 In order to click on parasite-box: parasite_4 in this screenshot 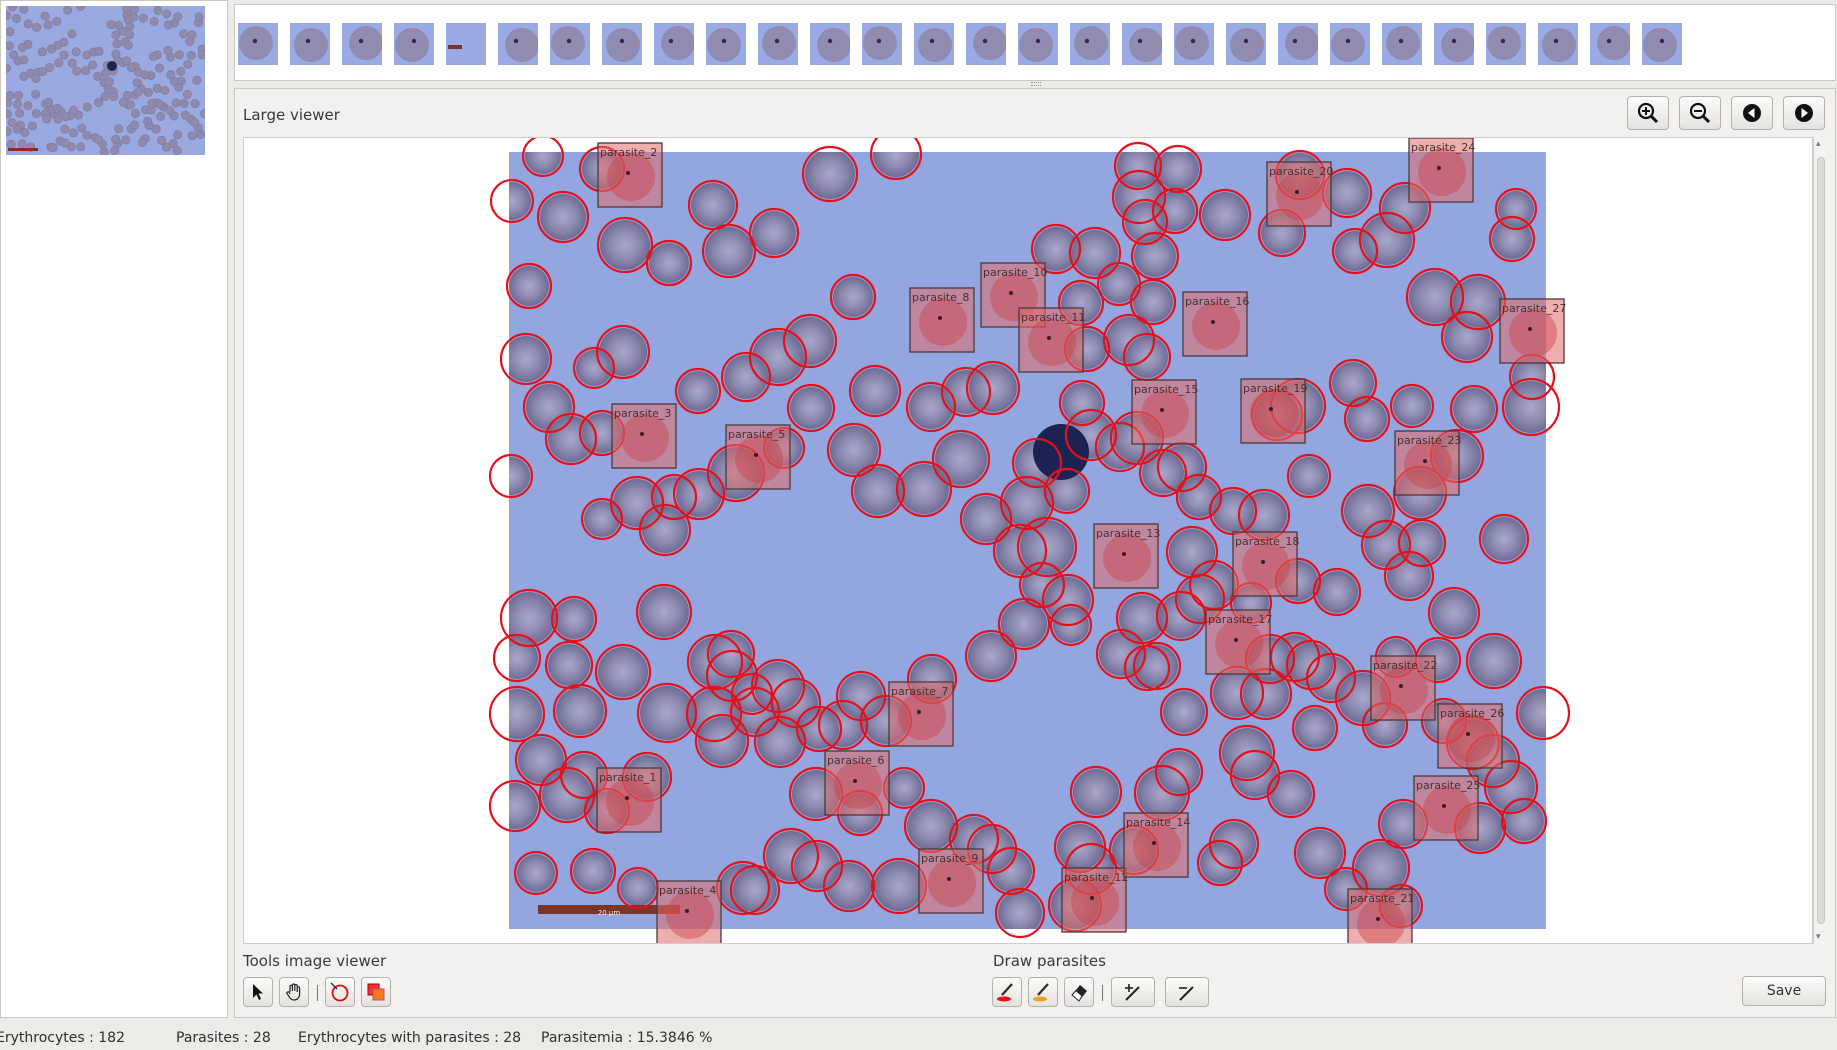, I will do `click(689, 911)`.